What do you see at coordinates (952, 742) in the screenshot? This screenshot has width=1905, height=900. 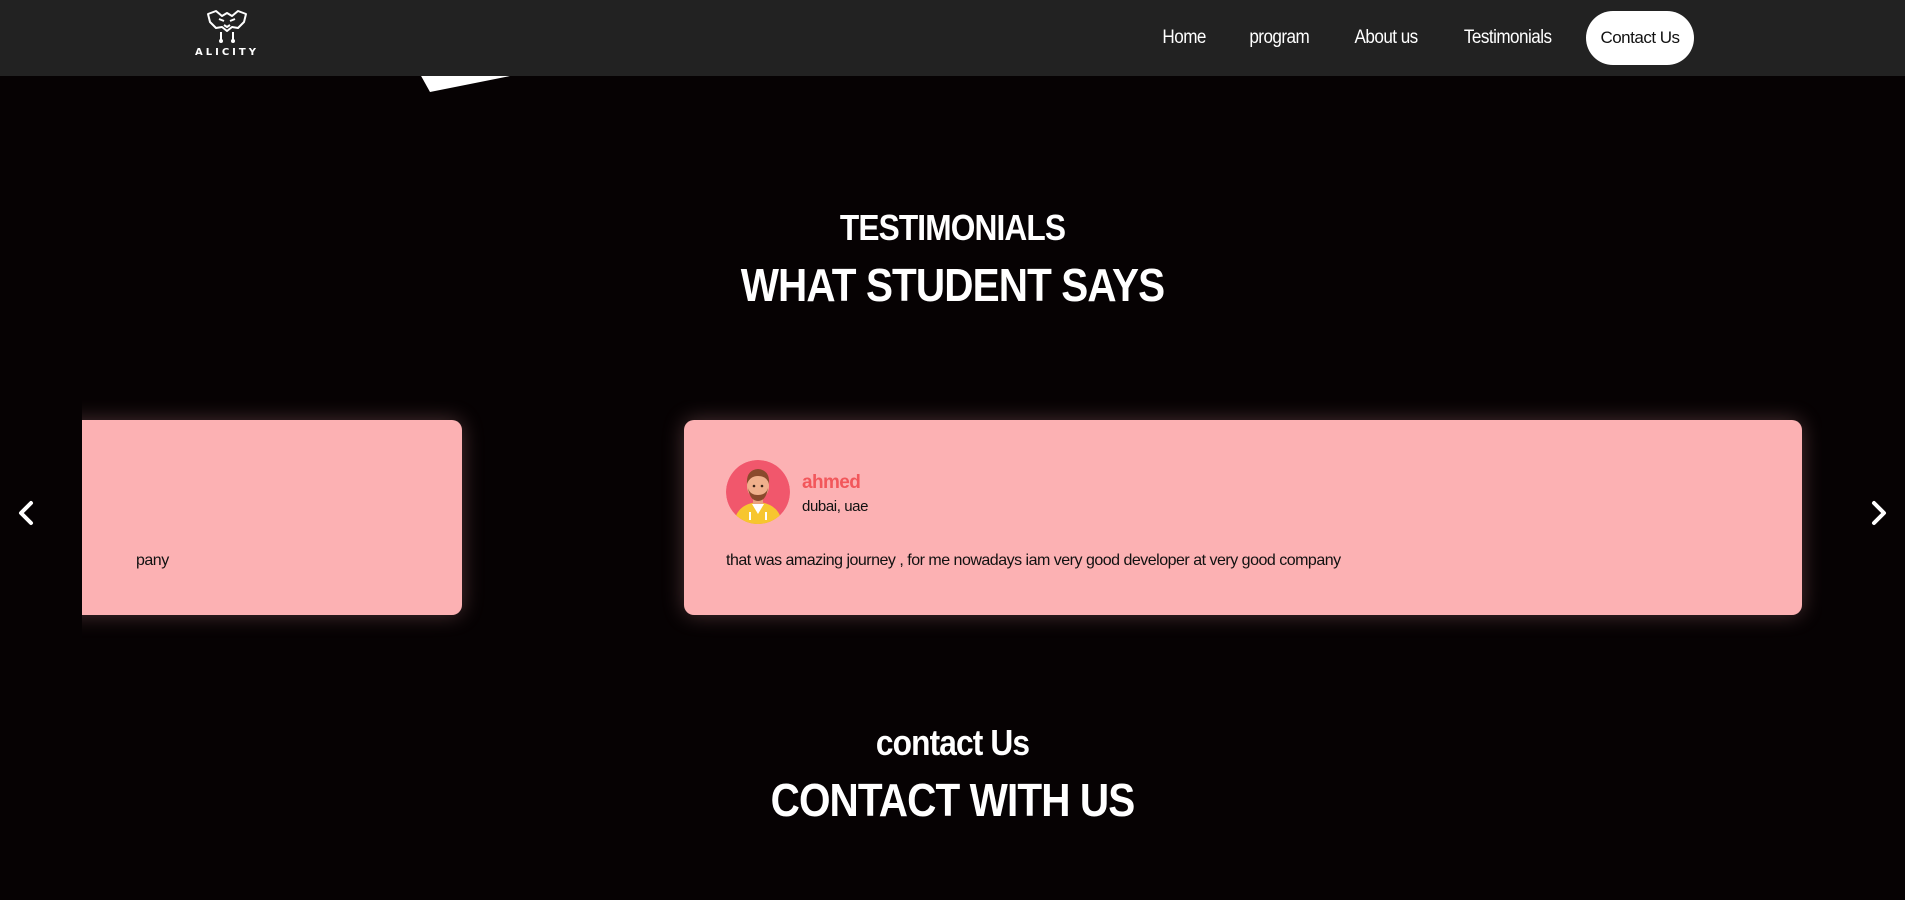 I see `contact-eyebrow: contact Us` at bounding box center [952, 742].